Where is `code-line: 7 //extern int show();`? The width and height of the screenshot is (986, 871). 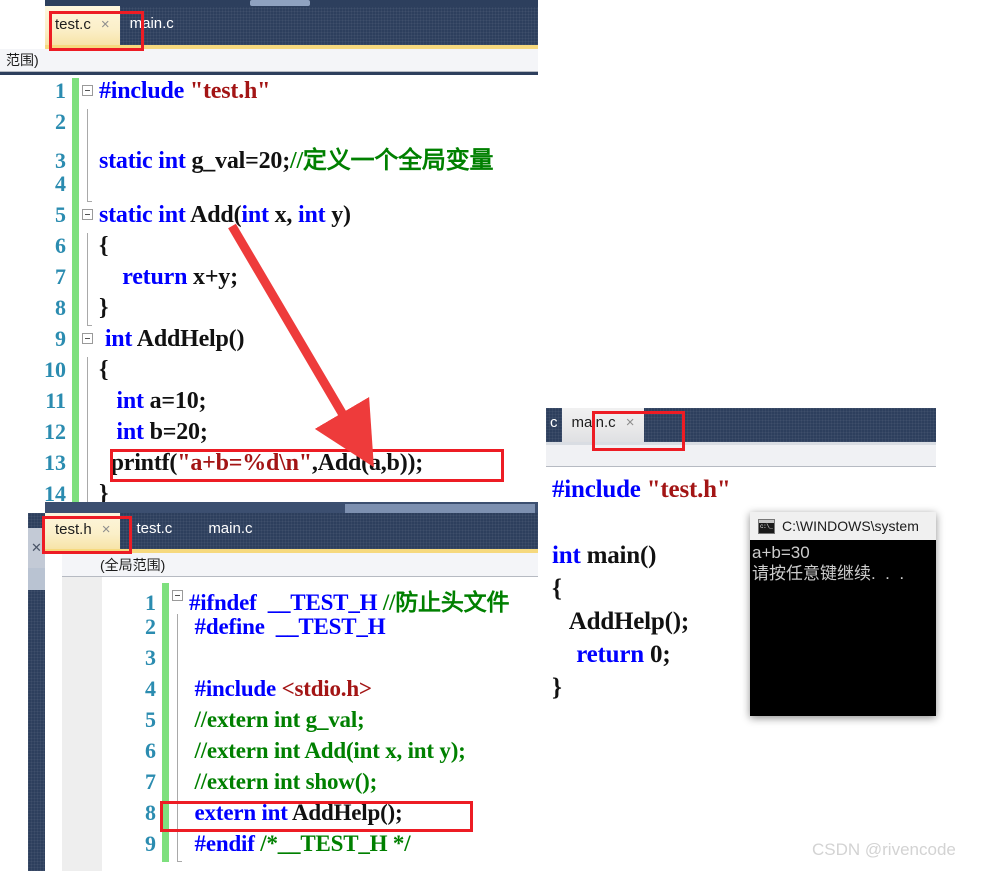 code-line: 7 //extern int show(); is located at coordinates (320, 784).